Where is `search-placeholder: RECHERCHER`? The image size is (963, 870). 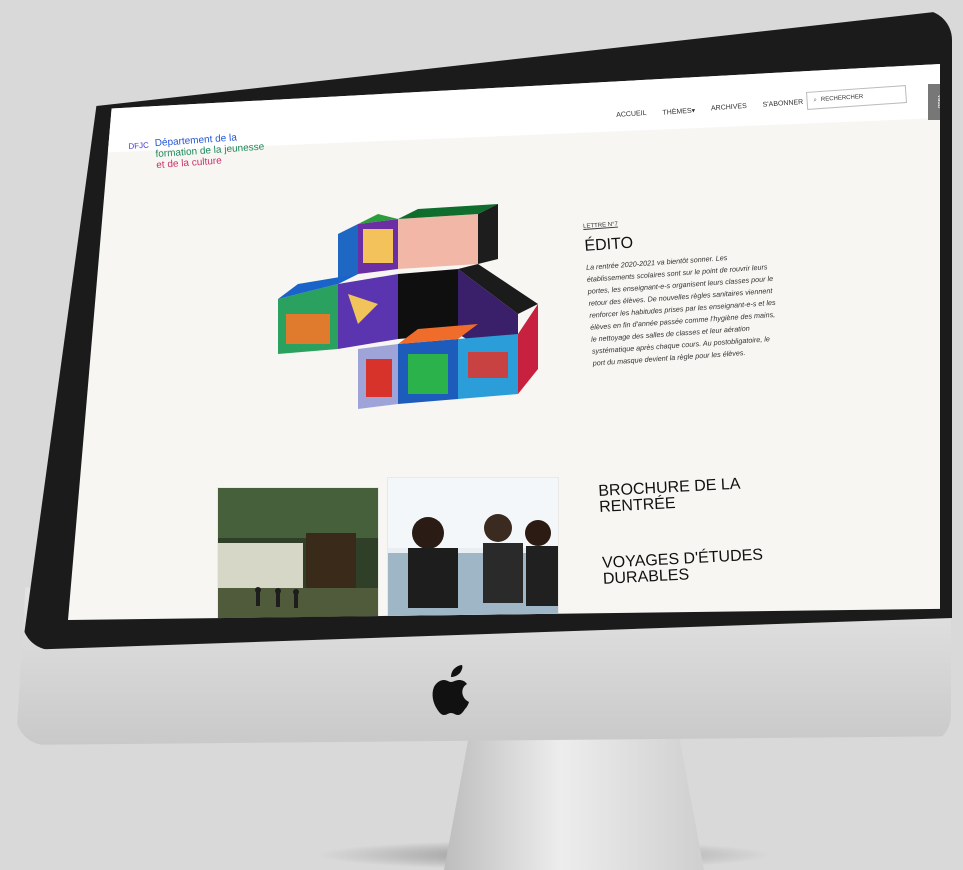 search-placeholder: RECHERCHER is located at coordinates (842, 98).